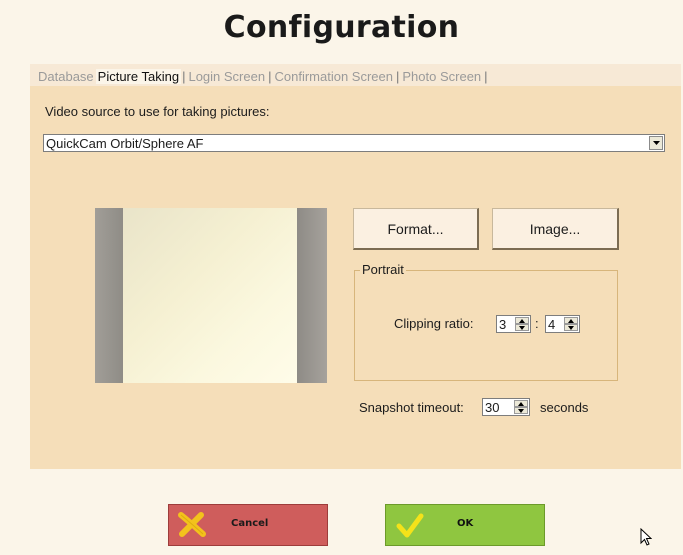 The height and width of the screenshot is (555, 683). Describe the element at coordinates (341, 27) in the screenshot. I see `page-title: Configuration` at that location.